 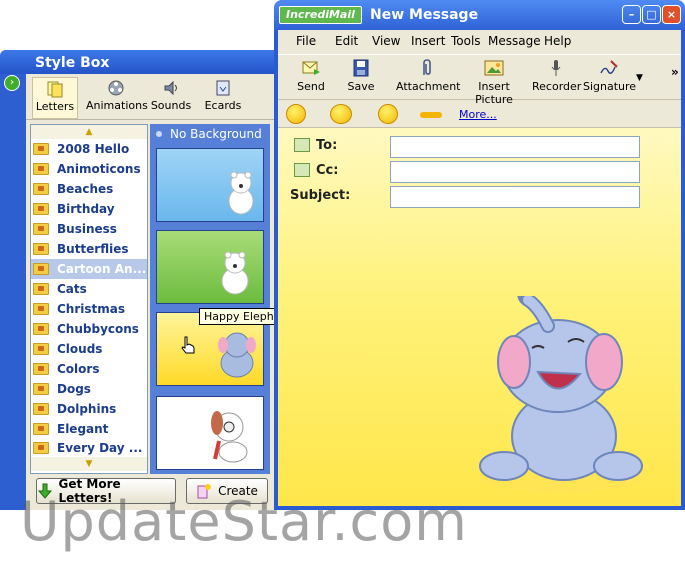 I want to click on menu-insert: Insert, so click(x=428, y=41).